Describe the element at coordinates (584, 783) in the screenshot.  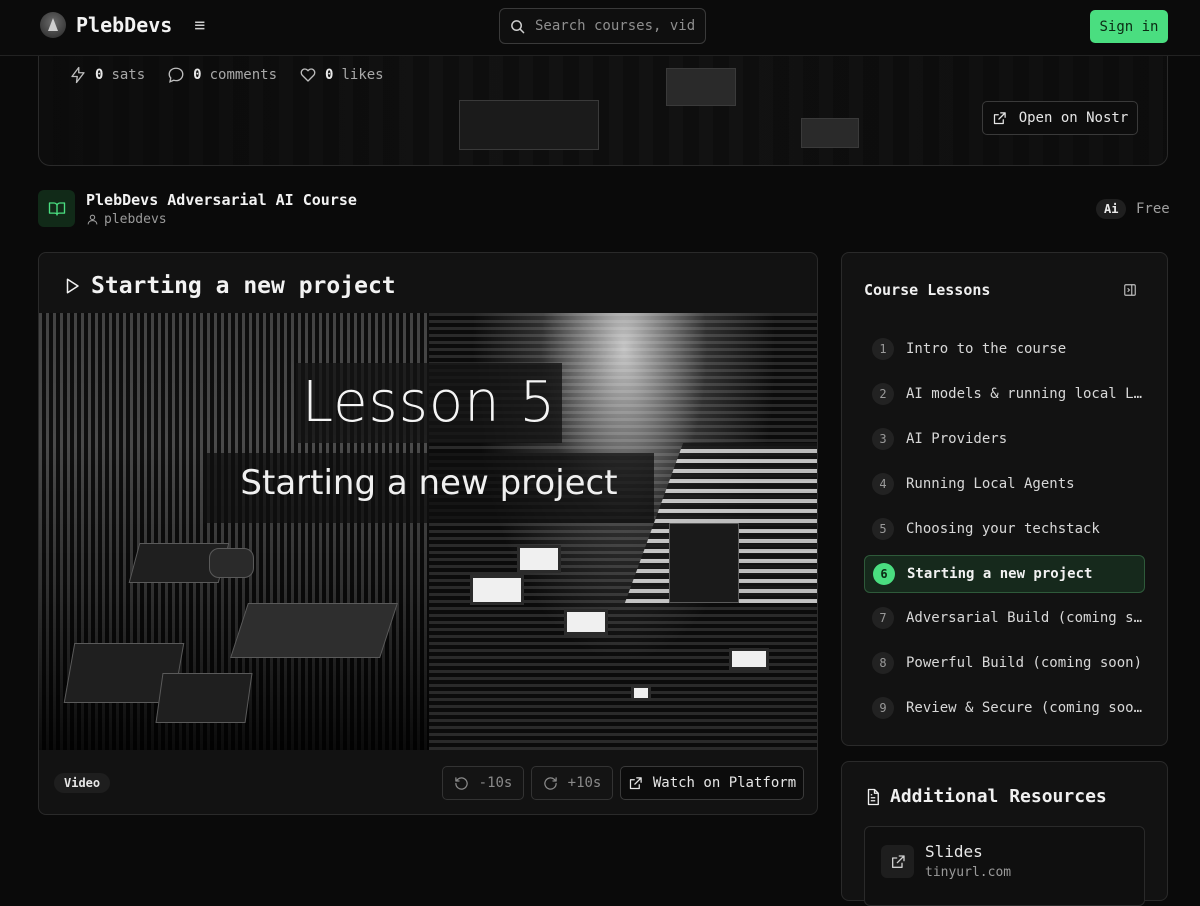
I see `forward-label: +10s` at that location.